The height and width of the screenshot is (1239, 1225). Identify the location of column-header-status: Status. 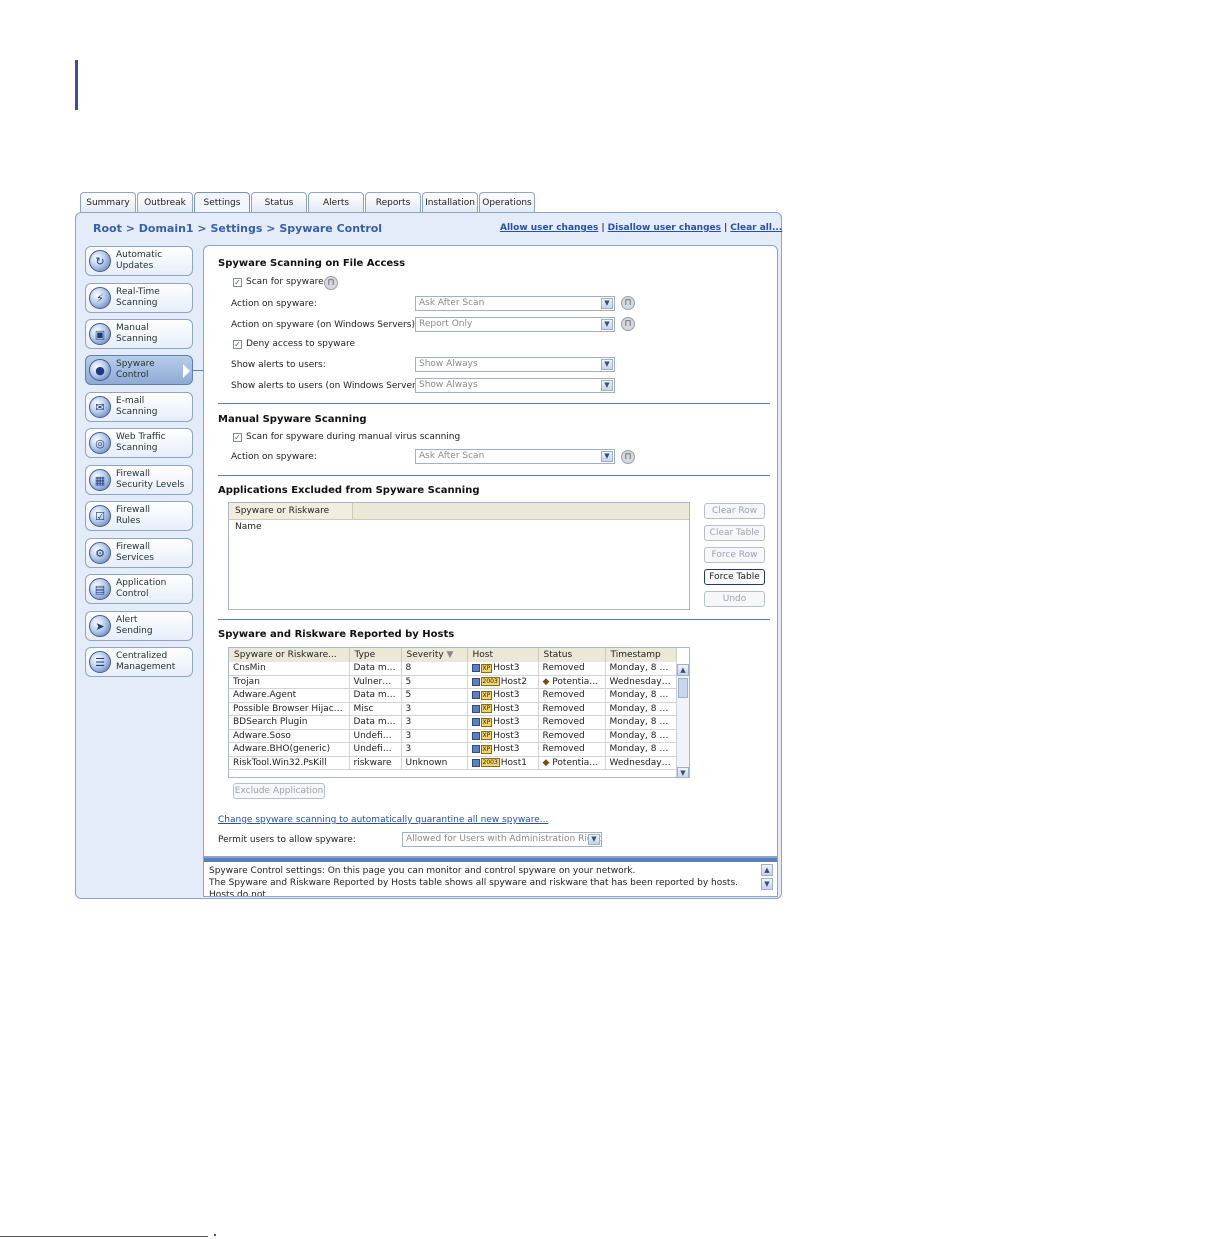
(572, 655).